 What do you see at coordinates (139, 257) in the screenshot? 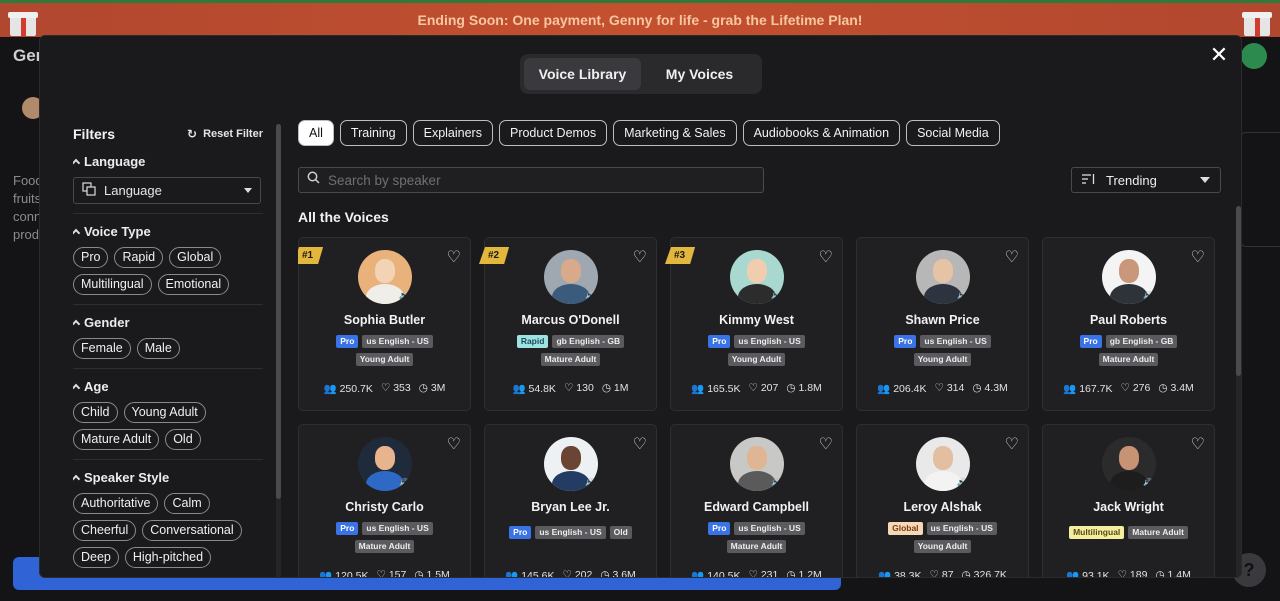
I see `filter-chip-rapid: Rapid` at bounding box center [139, 257].